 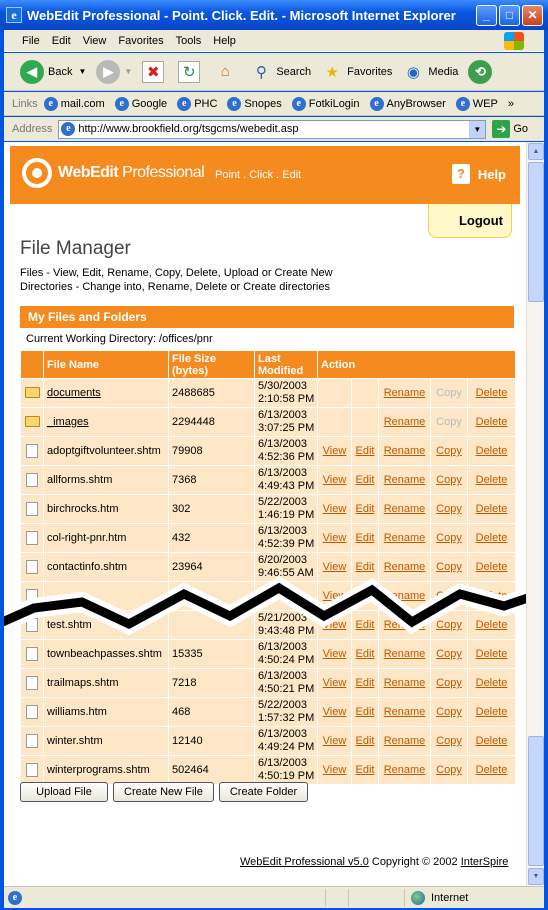 What do you see at coordinates (304, 862) in the screenshot?
I see `footer-product-link: WebEdit Professional v5.0` at bounding box center [304, 862].